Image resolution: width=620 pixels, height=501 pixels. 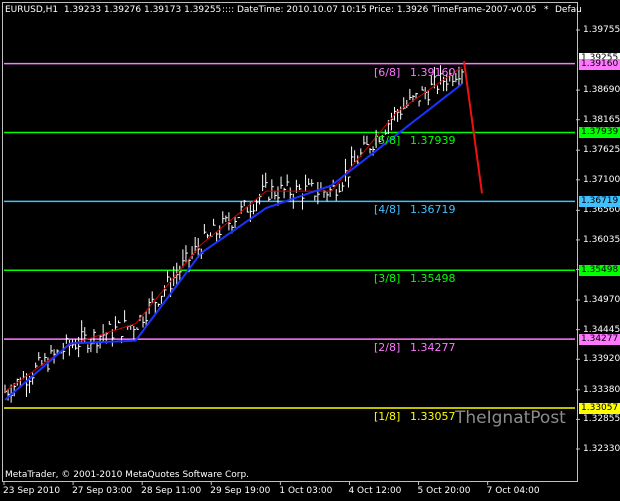 What do you see at coordinates (171, 491) in the screenshot?
I see `time-tick-label: 28 Sep 11:00` at bounding box center [171, 491].